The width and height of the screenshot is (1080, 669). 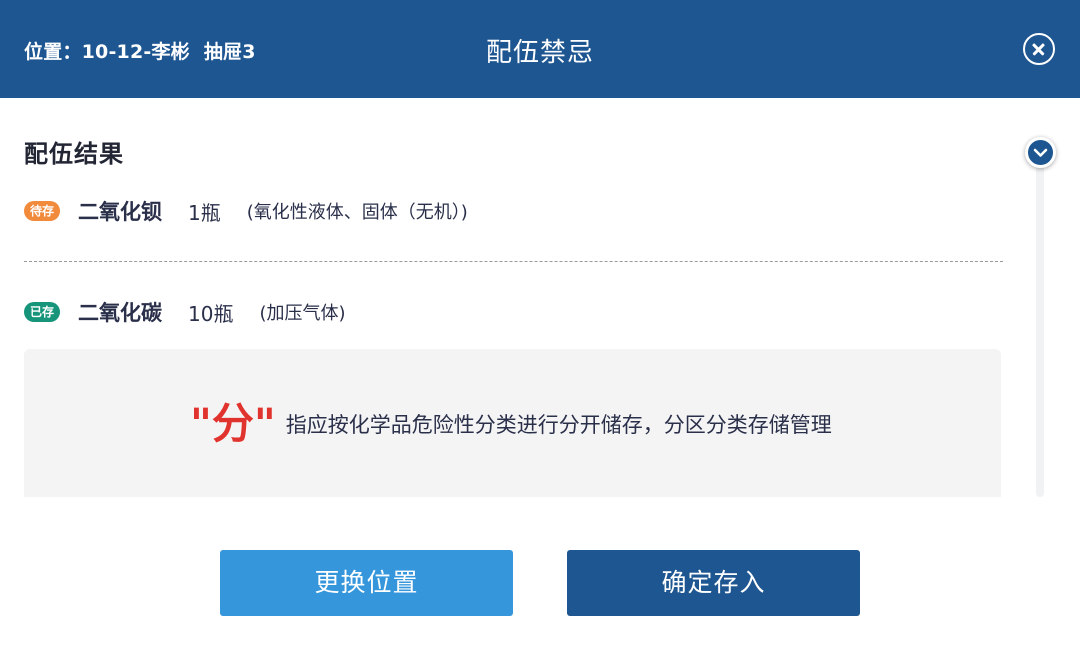 What do you see at coordinates (42, 312) in the screenshot?
I see `stored-badge: 已存` at bounding box center [42, 312].